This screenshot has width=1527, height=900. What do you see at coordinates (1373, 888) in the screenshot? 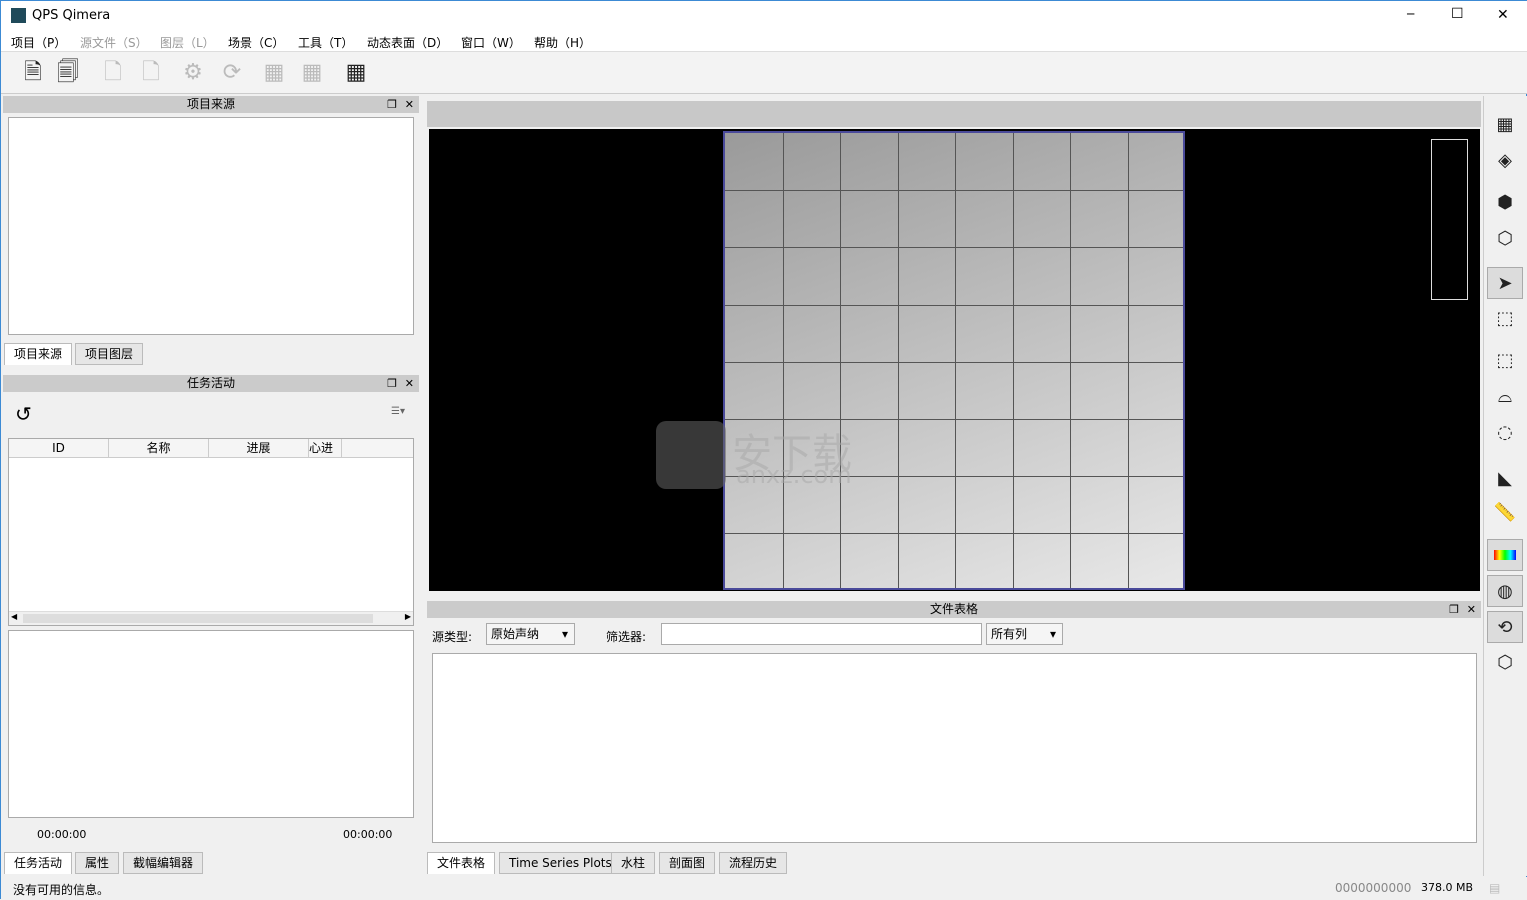
I see `coordinate-readout: 0000000000` at bounding box center [1373, 888].